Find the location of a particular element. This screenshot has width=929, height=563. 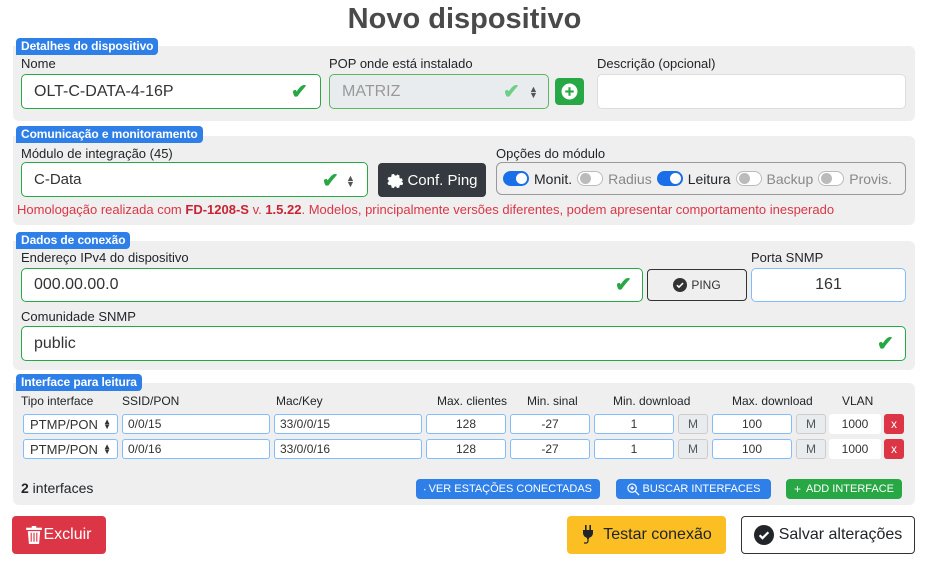

trash-icon is located at coordinates (34, 535).